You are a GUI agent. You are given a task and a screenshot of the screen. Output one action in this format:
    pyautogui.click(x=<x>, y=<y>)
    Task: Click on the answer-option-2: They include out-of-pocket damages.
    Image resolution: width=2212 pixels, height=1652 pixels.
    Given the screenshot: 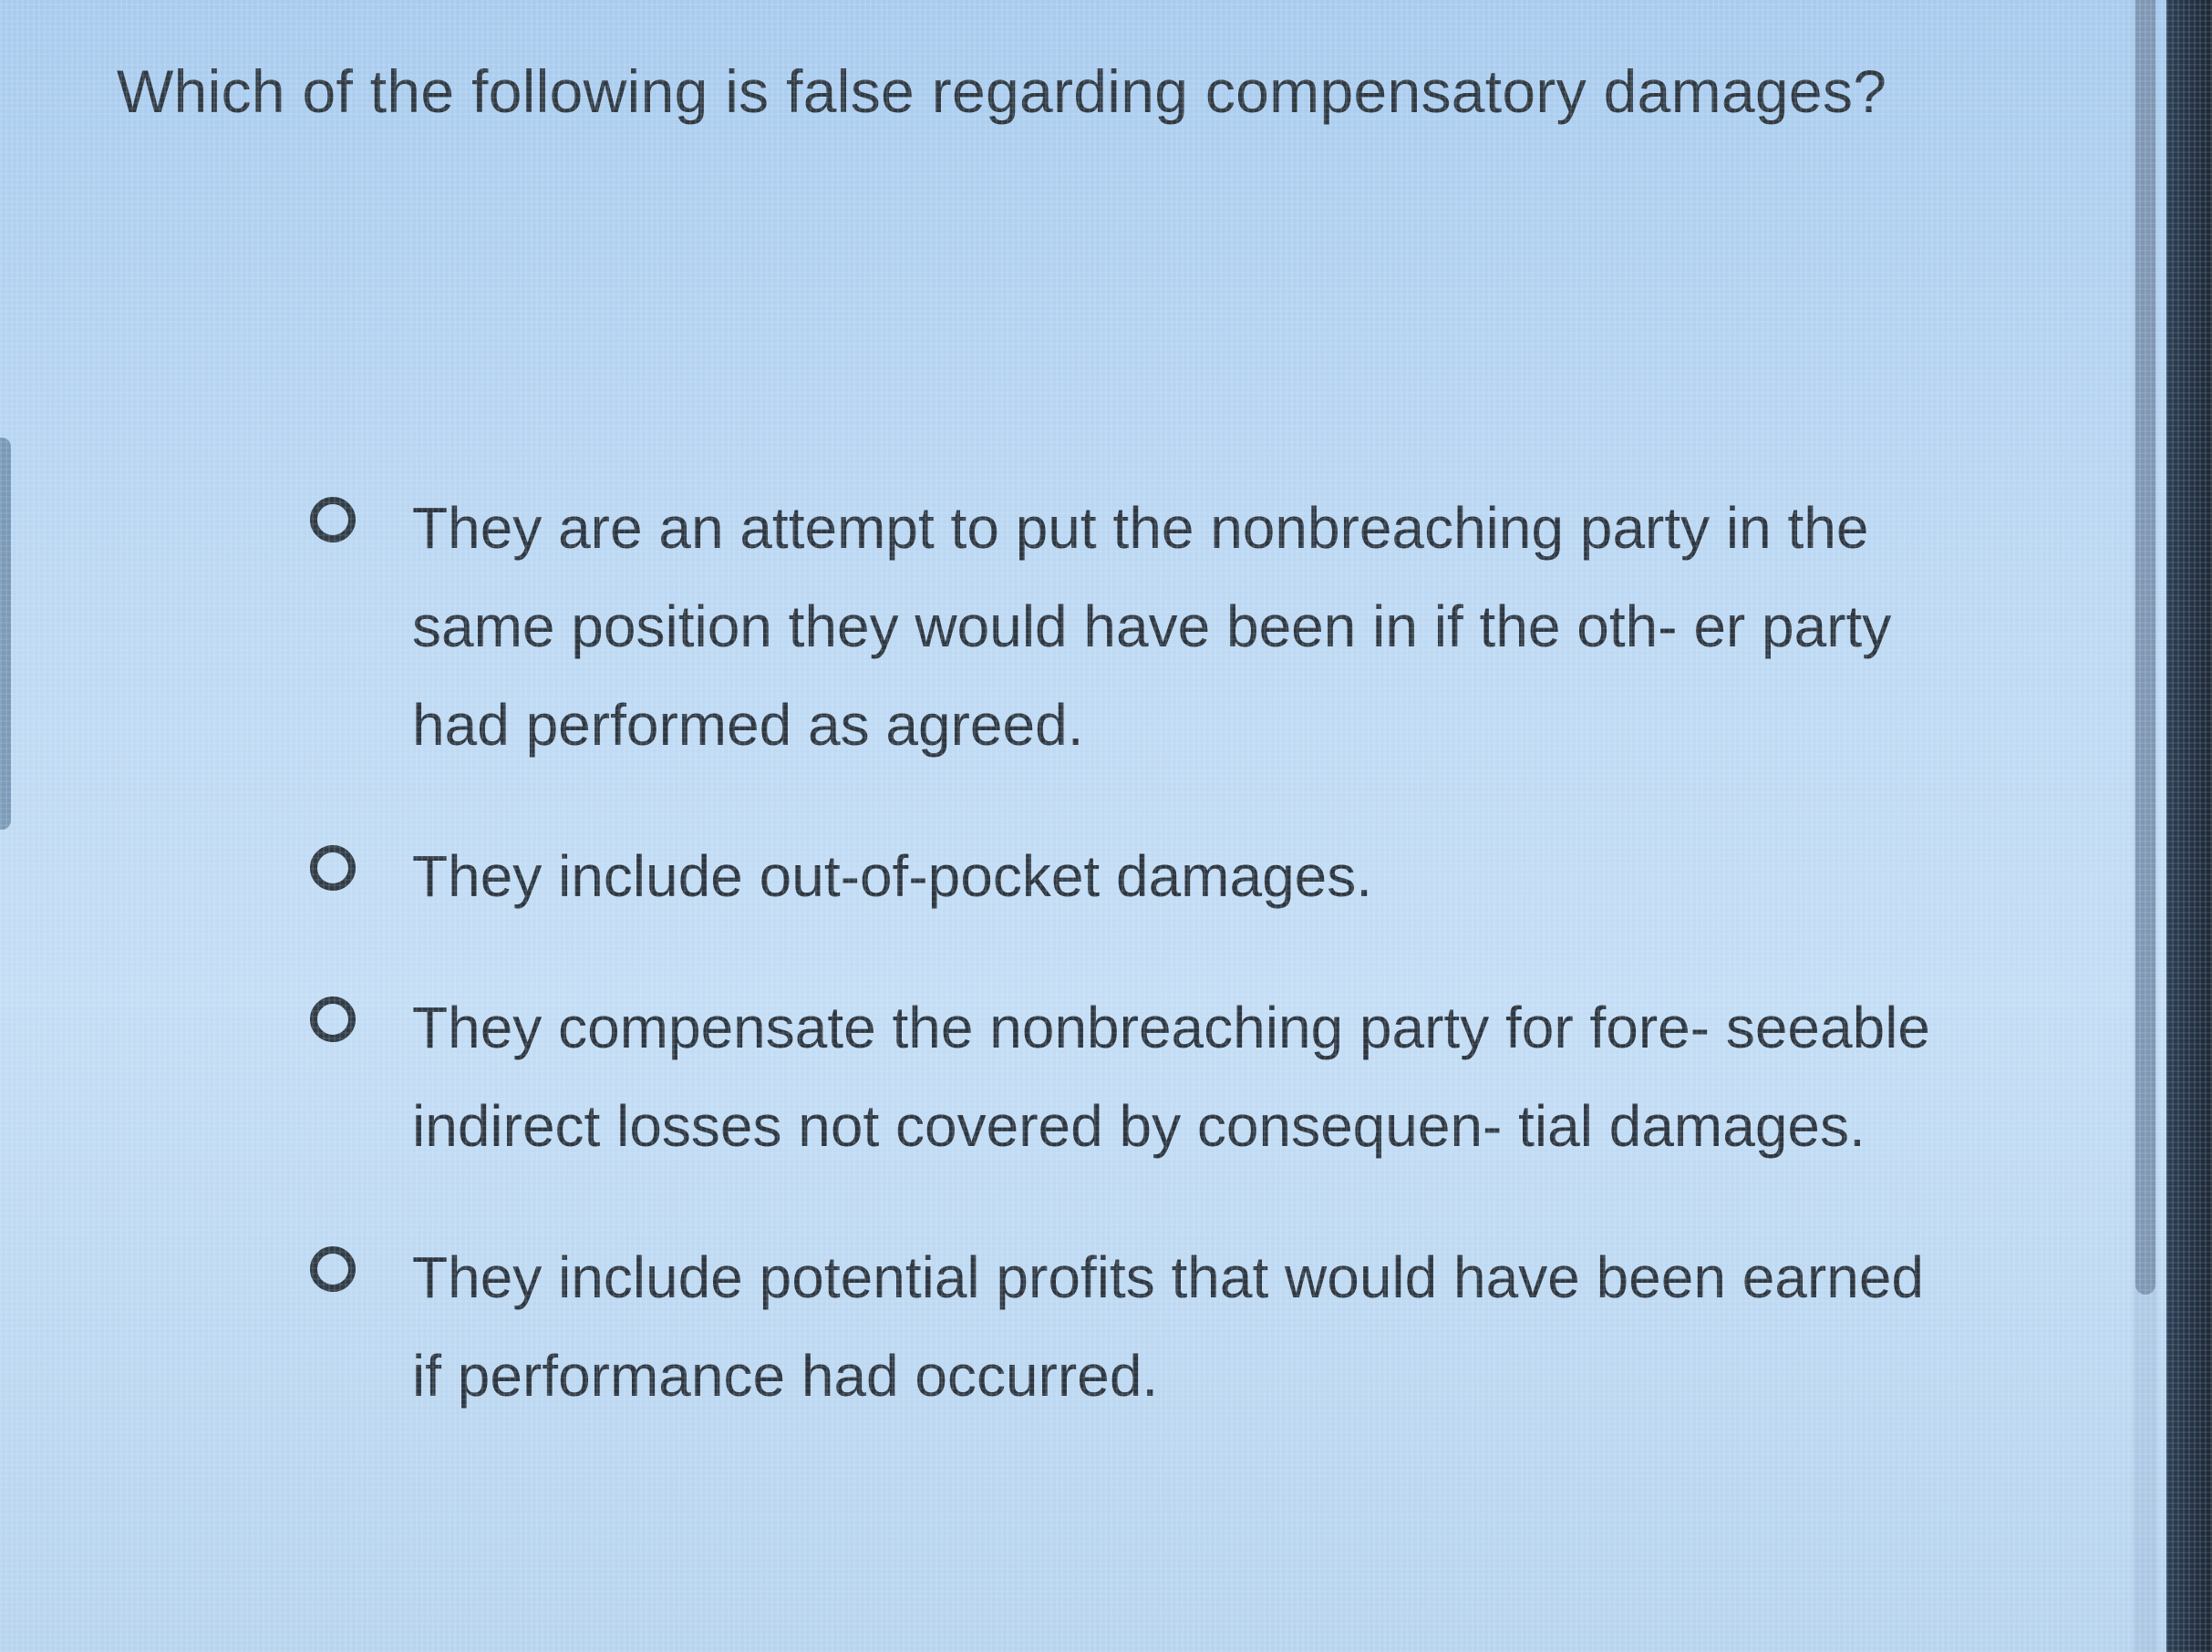 What is the action you would take?
    pyautogui.click(x=1139, y=876)
    